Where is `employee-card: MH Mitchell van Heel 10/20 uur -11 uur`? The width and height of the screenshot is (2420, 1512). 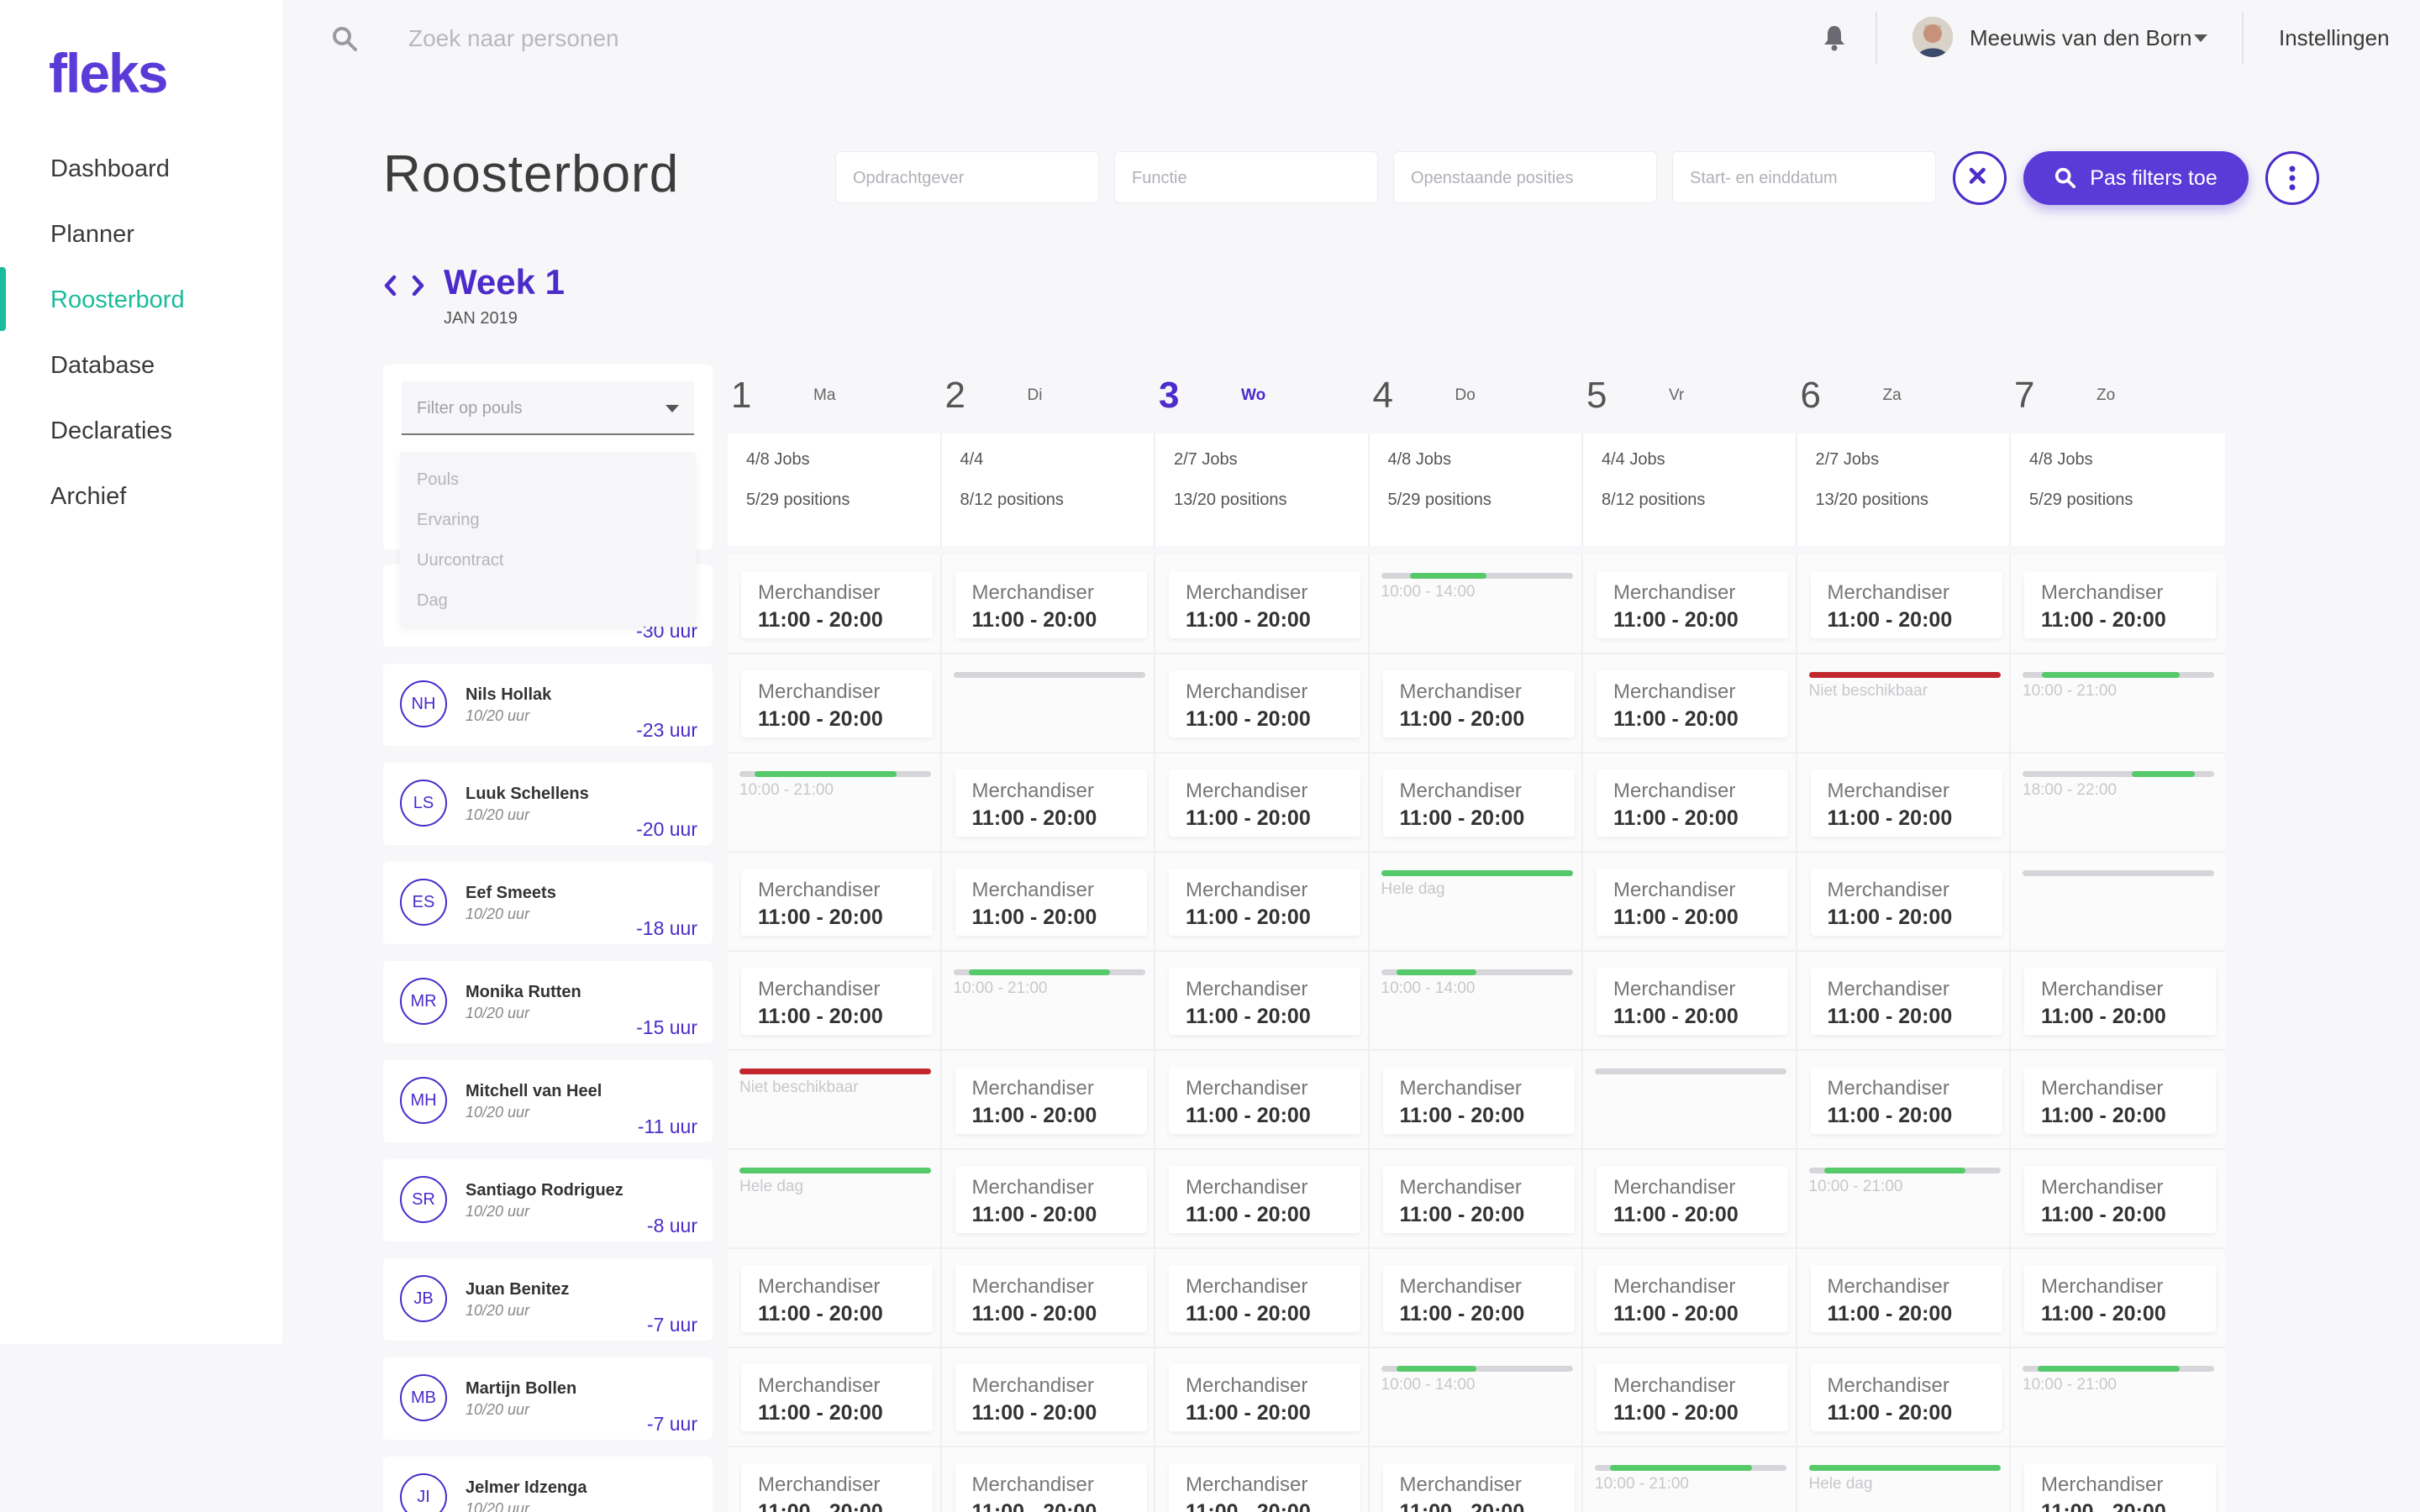
employee-card: MH Mitchell van Heel 10/20 uur -11 uur is located at coordinates (548, 1101).